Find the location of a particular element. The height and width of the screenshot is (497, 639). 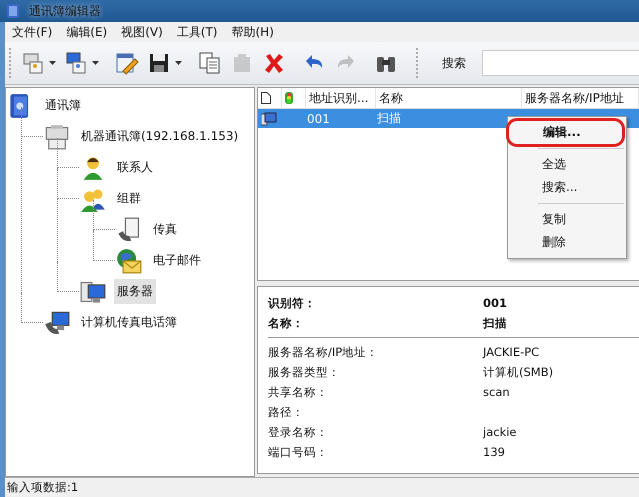

book-icon is located at coordinates (13, 11).